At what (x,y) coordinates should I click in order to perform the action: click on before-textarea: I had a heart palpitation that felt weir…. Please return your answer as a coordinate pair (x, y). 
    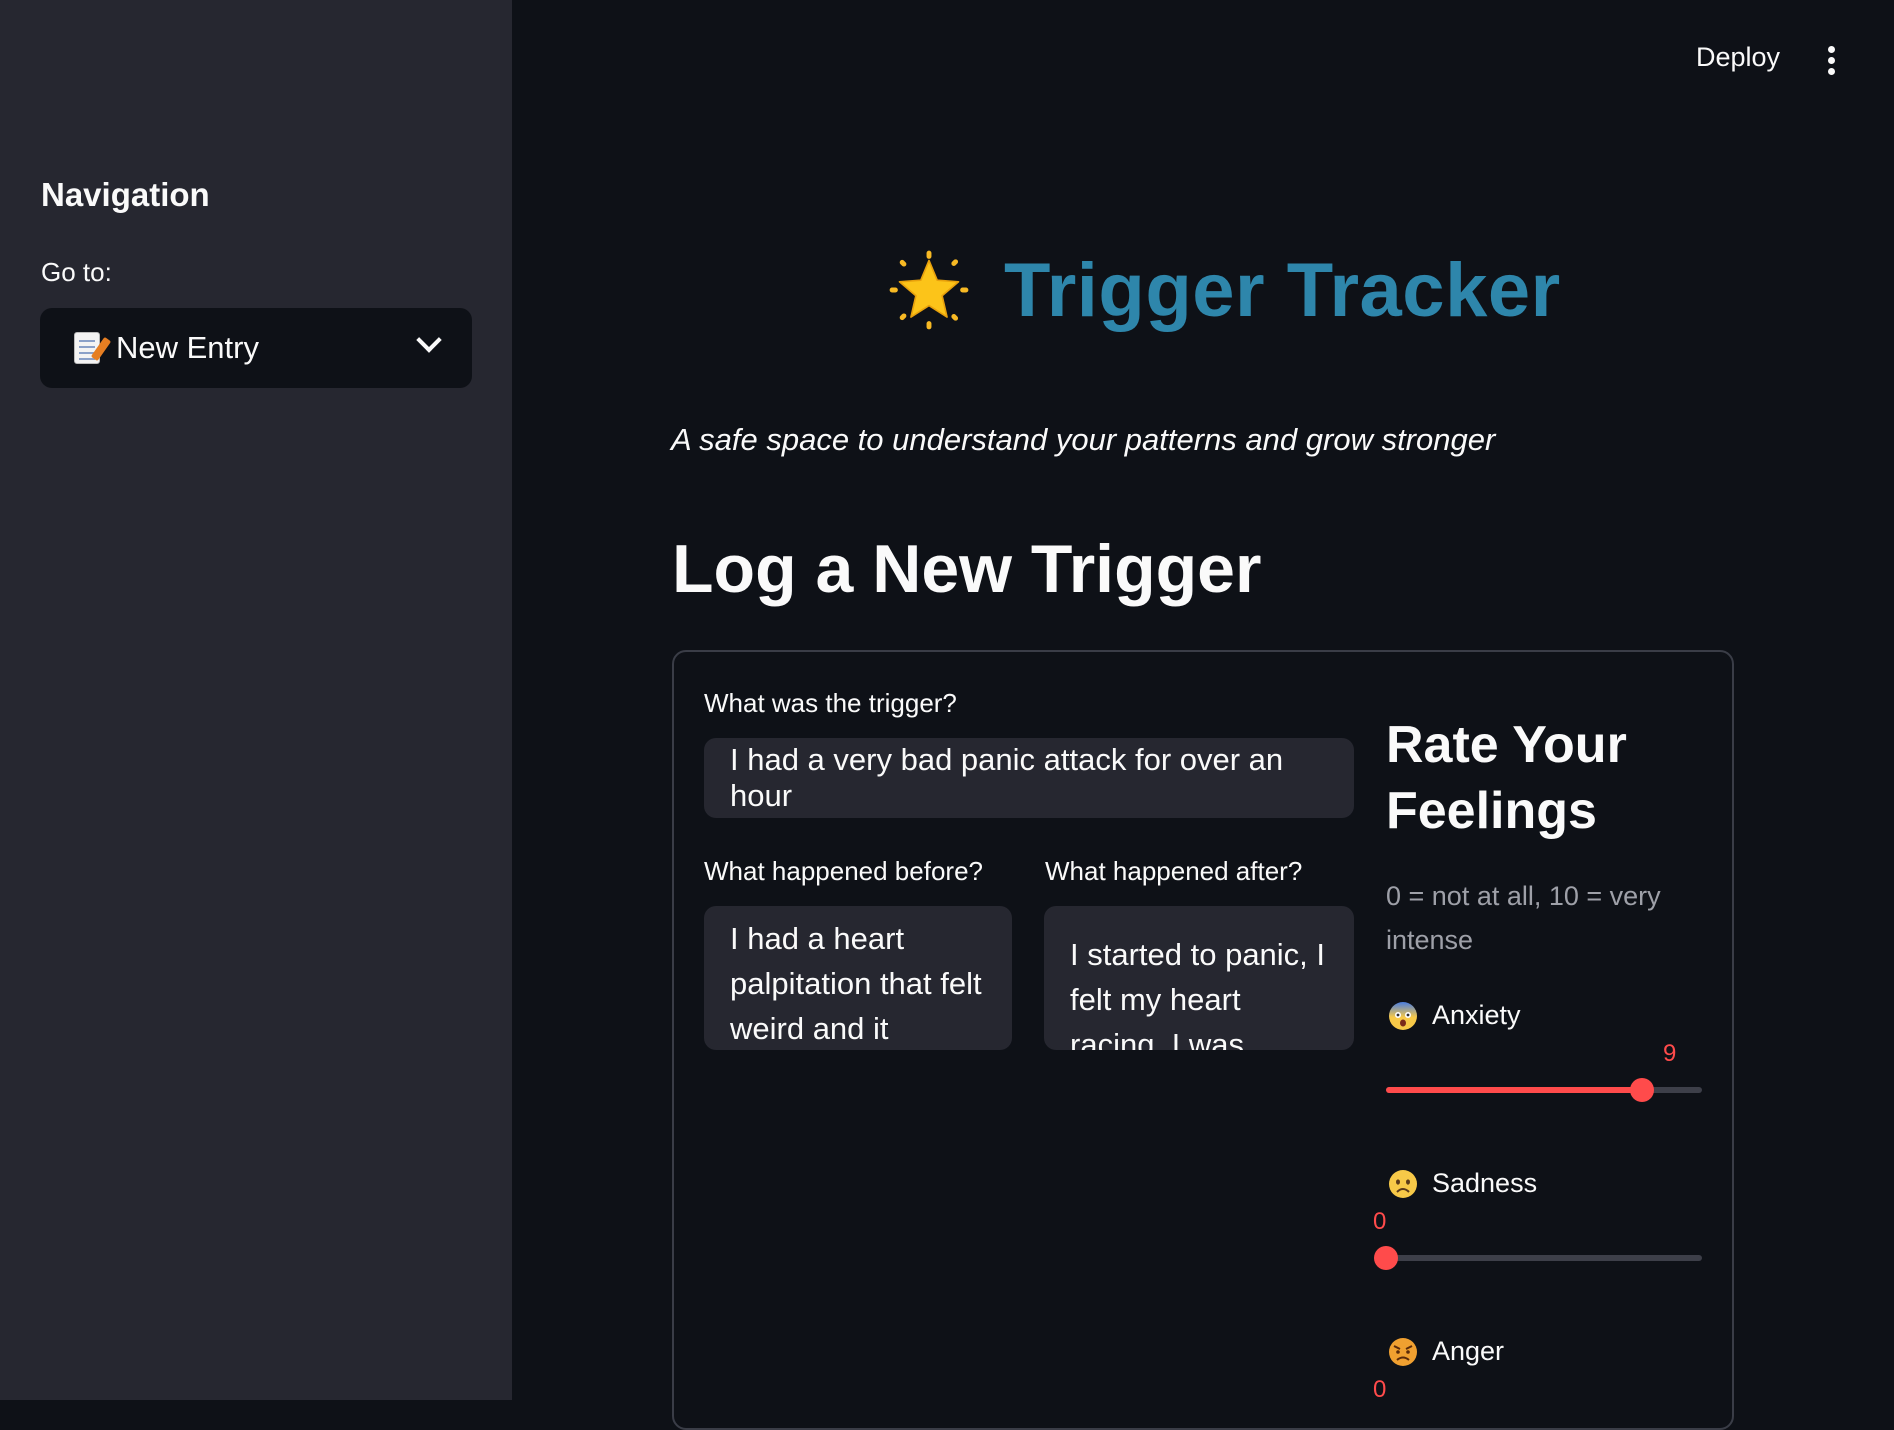
    Looking at the image, I should click on (858, 978).